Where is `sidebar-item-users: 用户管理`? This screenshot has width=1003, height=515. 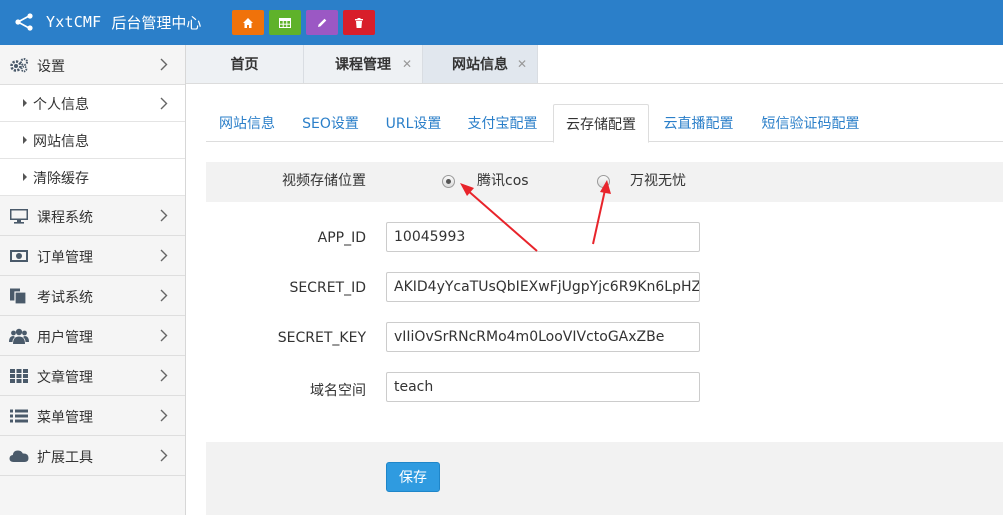
sidebar-item-users: 用户管理 is located at coordinates (92, 336).